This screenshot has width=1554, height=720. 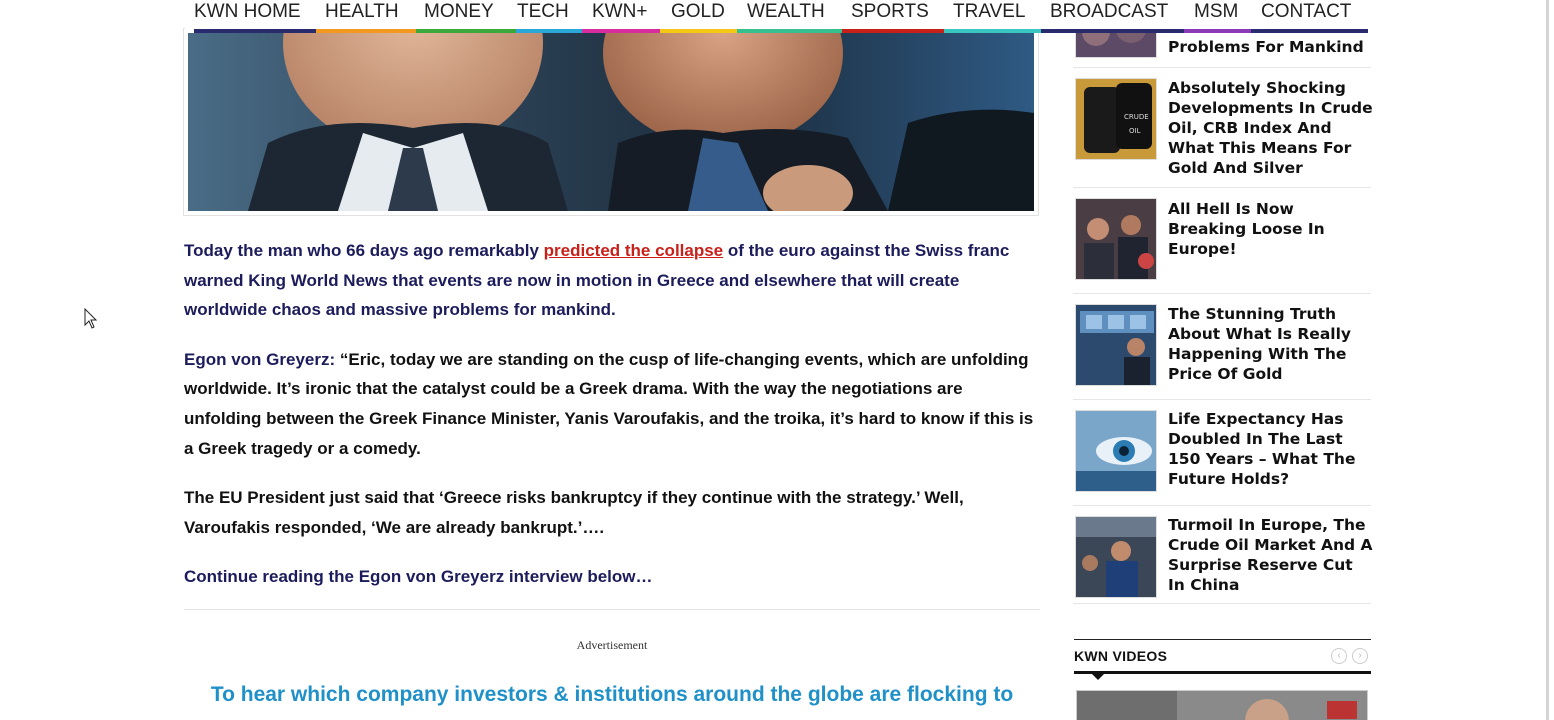 I want to click on nav-item-health: HEALTH, so click(x=366, y=16).